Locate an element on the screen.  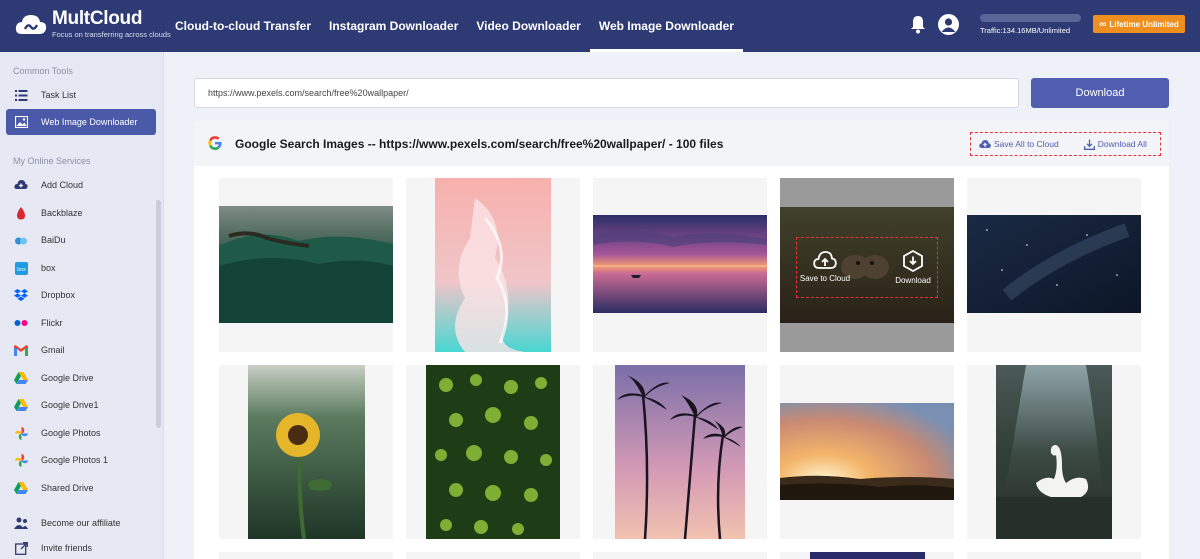
sidebar-item-invite-friends: Invite friends is located at coordinates (81, 547).